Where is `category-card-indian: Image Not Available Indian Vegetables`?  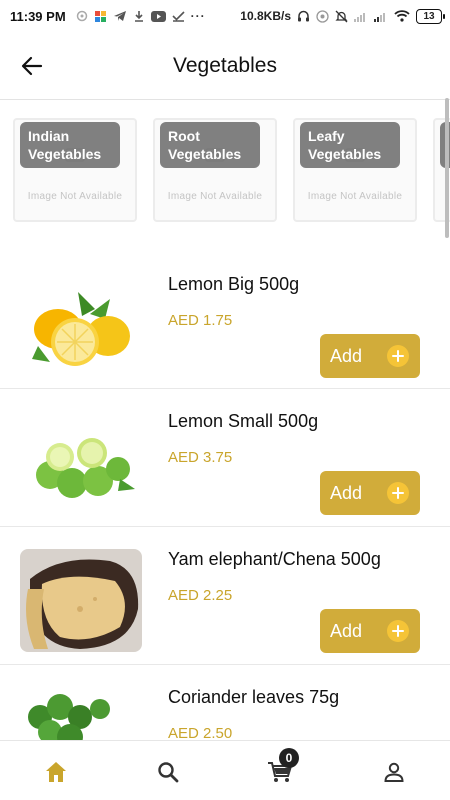 category-card-indian: Image Not Available Indian Vegetables is located at coordinates (75, 170).